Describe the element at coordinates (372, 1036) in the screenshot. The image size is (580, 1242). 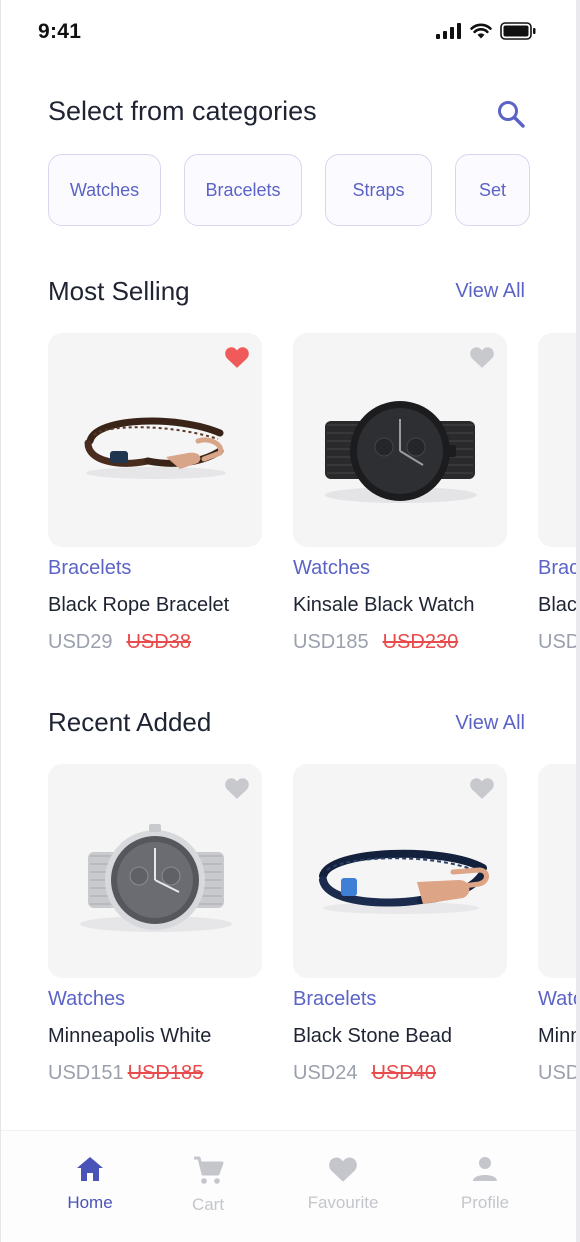
I see `product-name: Black Stone Bead` at that location.